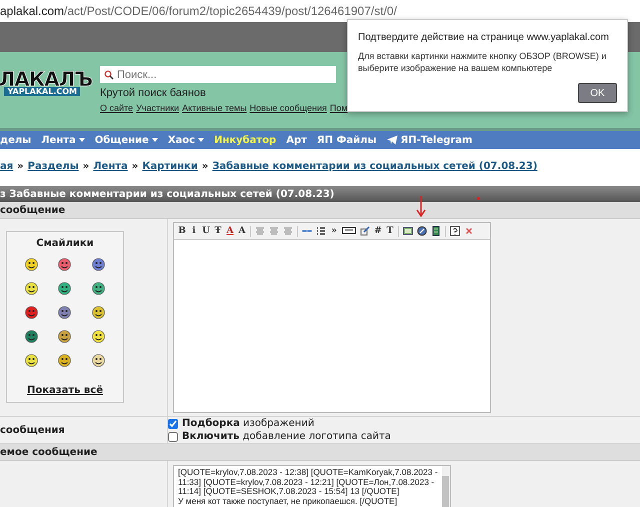 This screenshot has width=640, height=507. I want to click on header-link: Новые сообщения, so click(288, 108).